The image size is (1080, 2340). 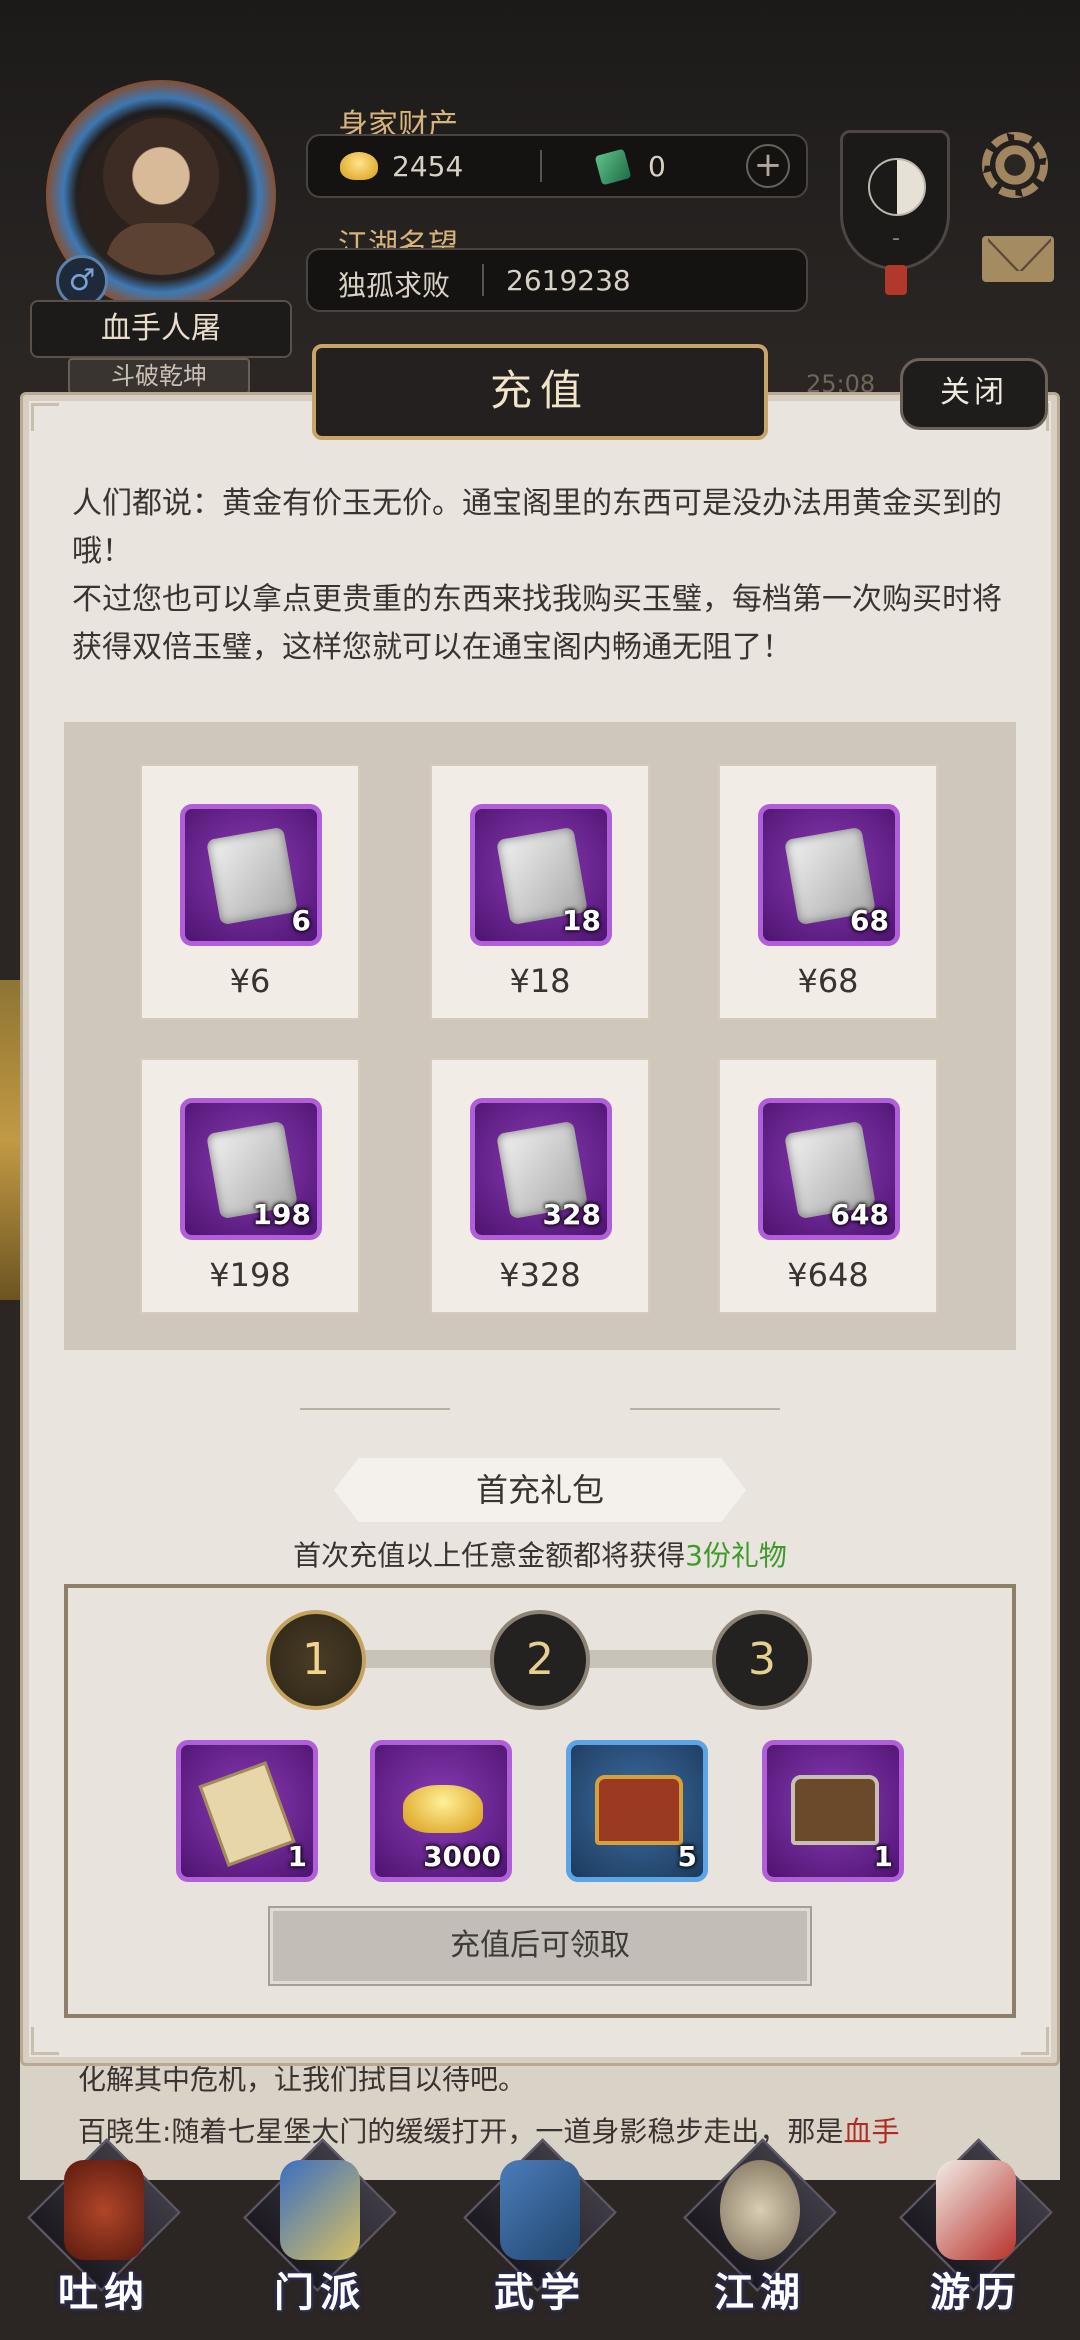 I want to click on taiji-icon, so click(x=897, y=187).